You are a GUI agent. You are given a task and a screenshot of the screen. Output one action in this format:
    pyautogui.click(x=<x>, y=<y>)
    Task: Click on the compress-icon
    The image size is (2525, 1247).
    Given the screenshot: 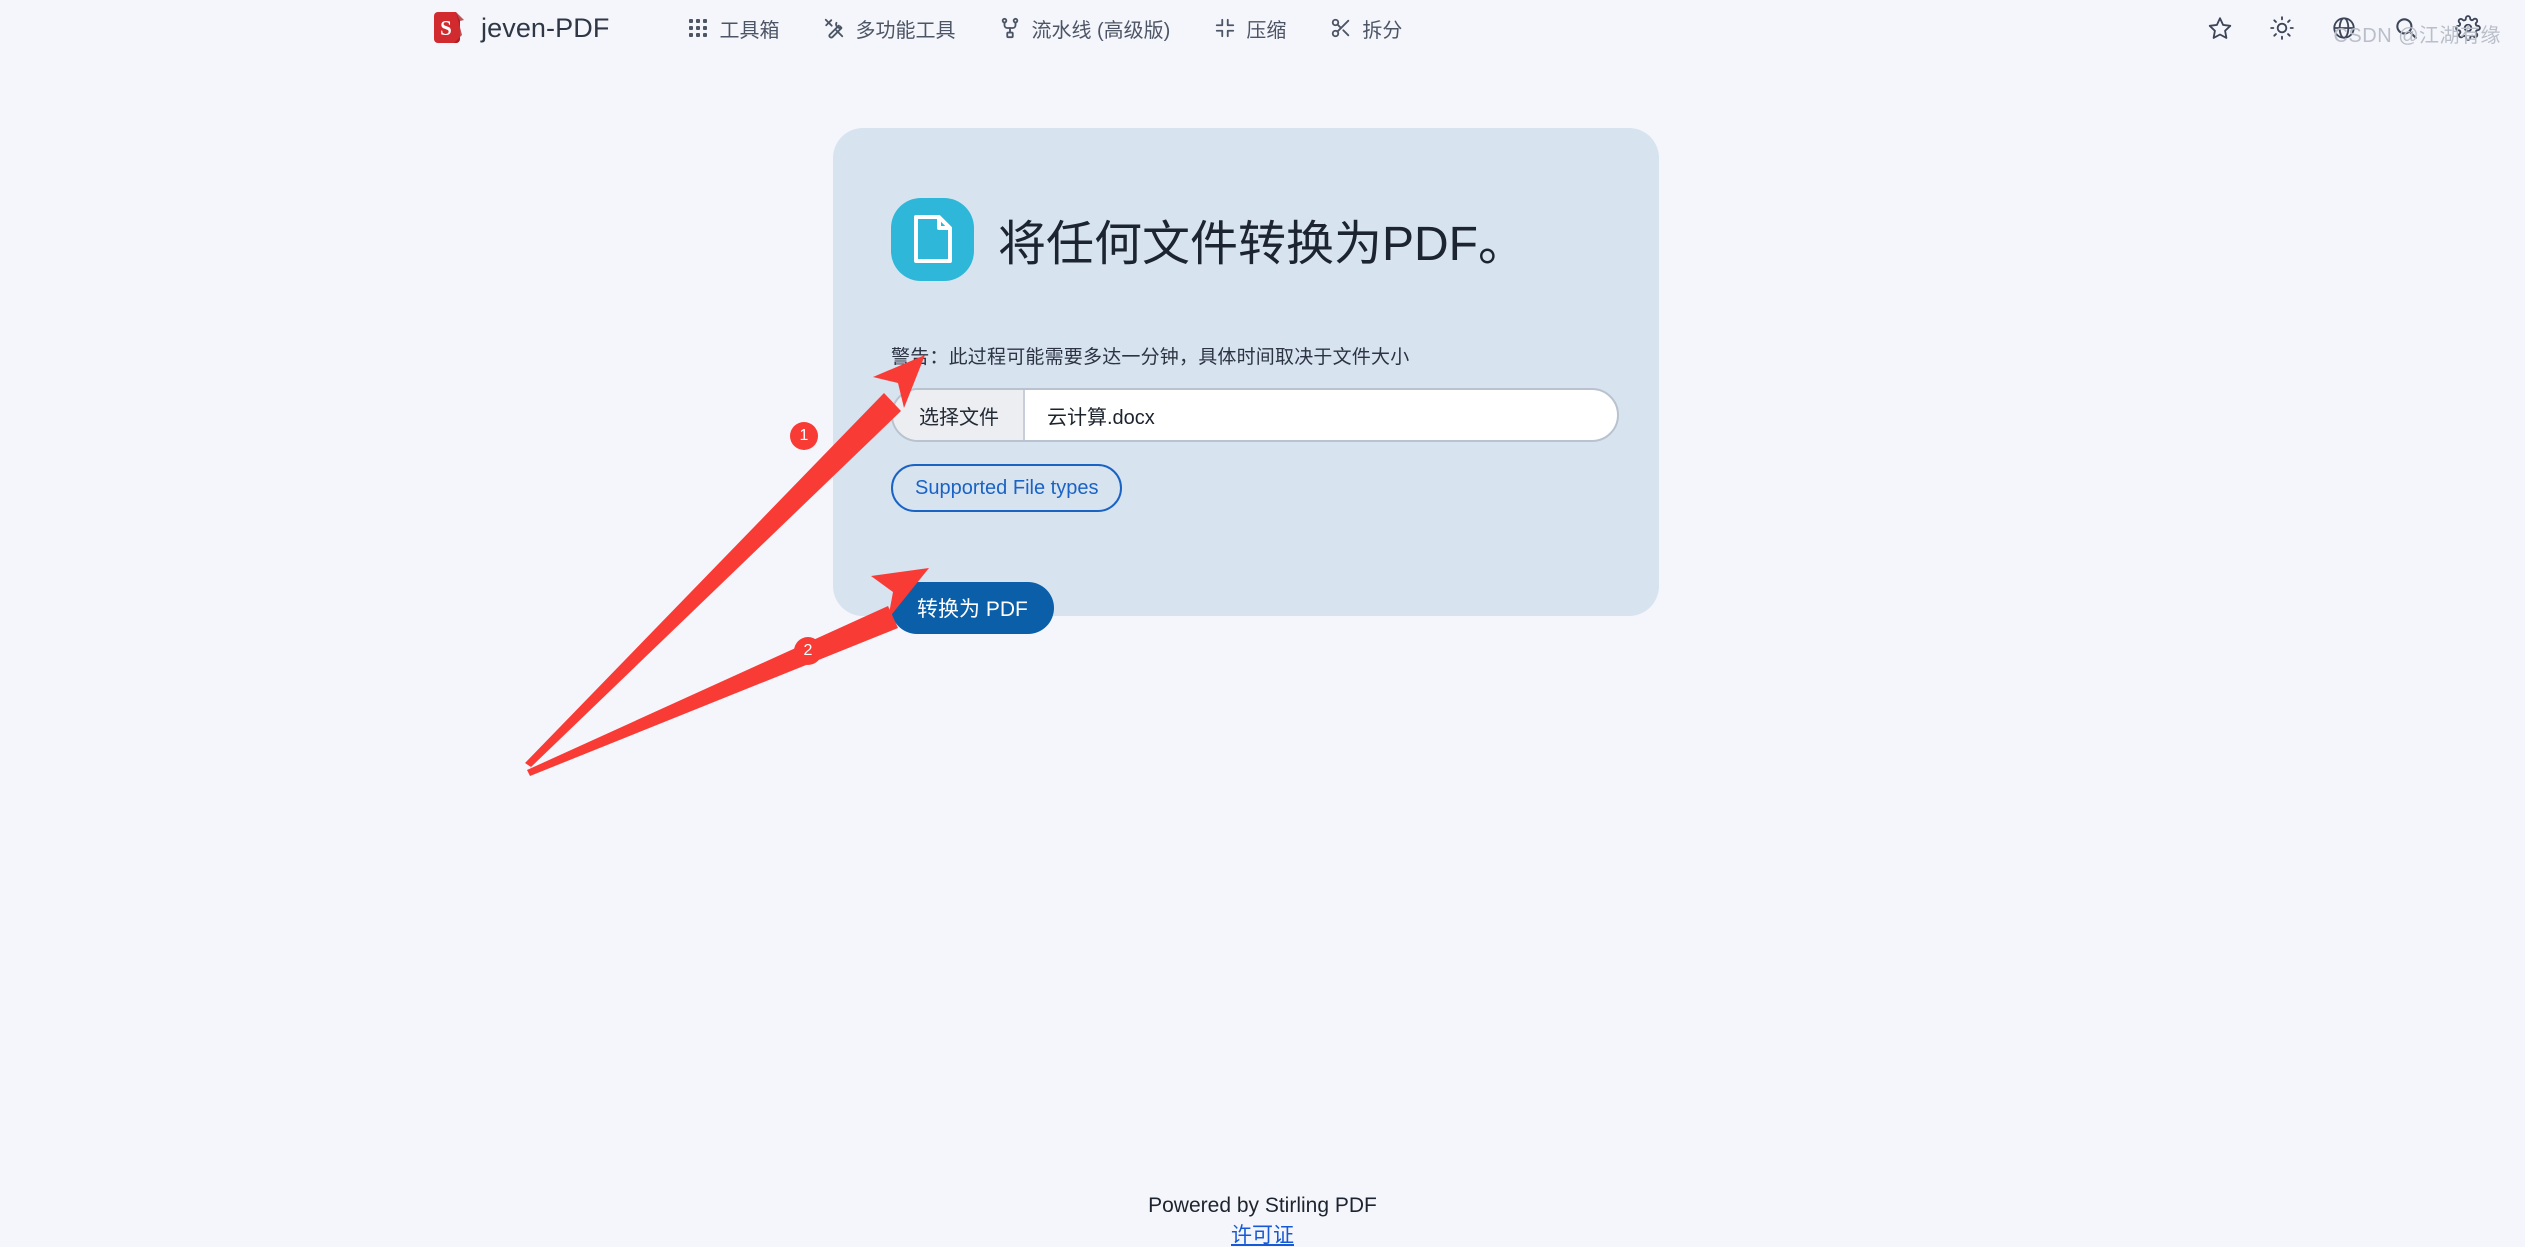 What is the action you would take?
    pyautogui.click(x=1225, y=28)
    